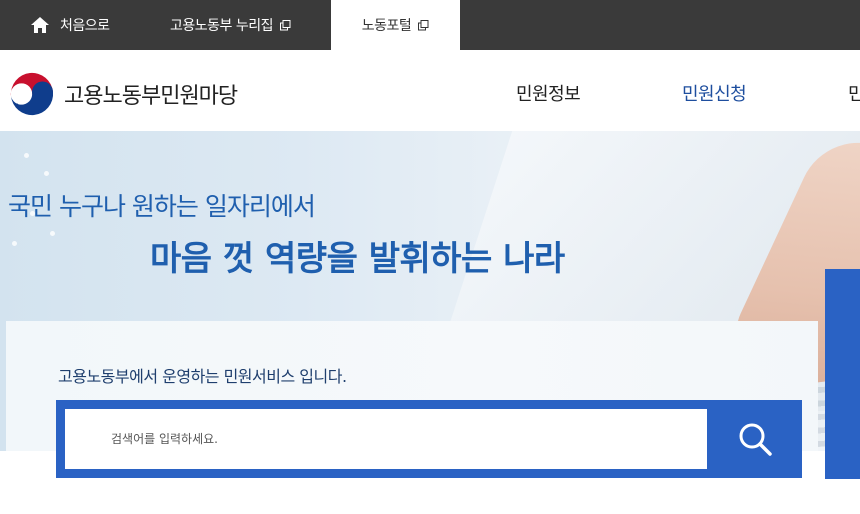  What do you see at coordinates (32, 94) in the screenshot?
I see `taegeuk-emblem-icon` at bounding box center [32, 94].